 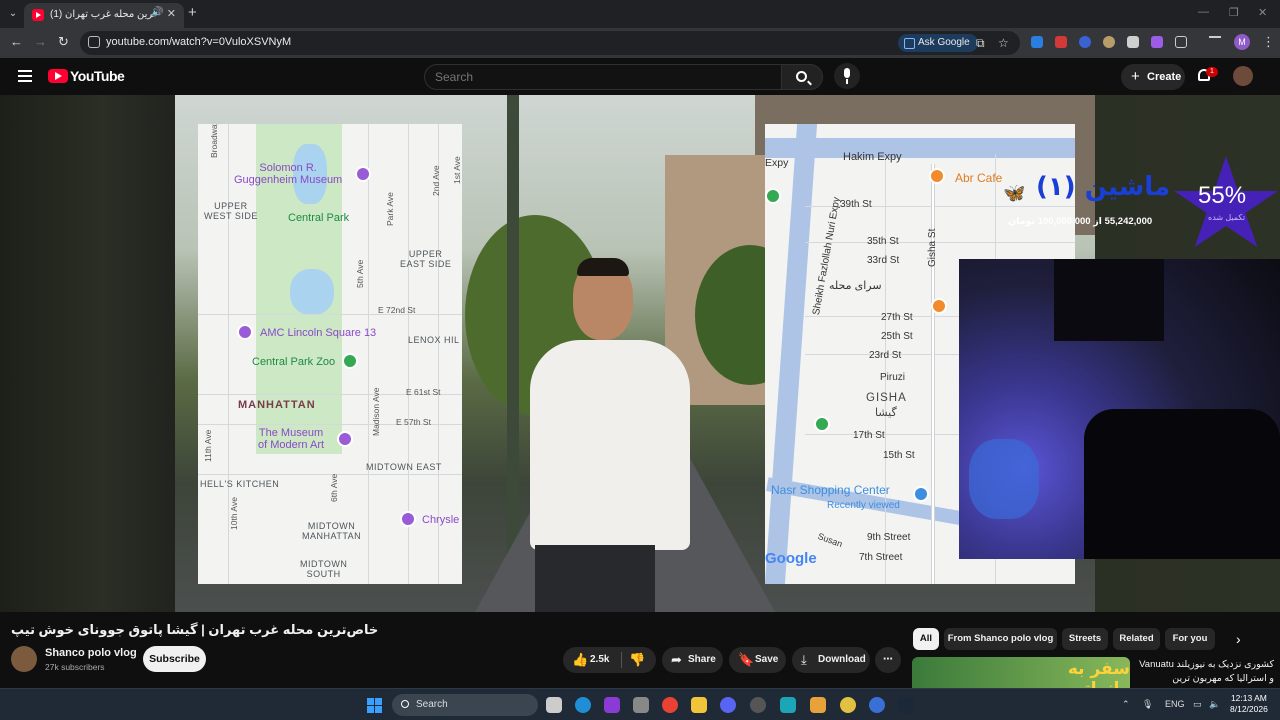 What do you see at coordinates (933, 374) in the screenshot?
I see `map-road-gisha` at bounding box center [933, 374].